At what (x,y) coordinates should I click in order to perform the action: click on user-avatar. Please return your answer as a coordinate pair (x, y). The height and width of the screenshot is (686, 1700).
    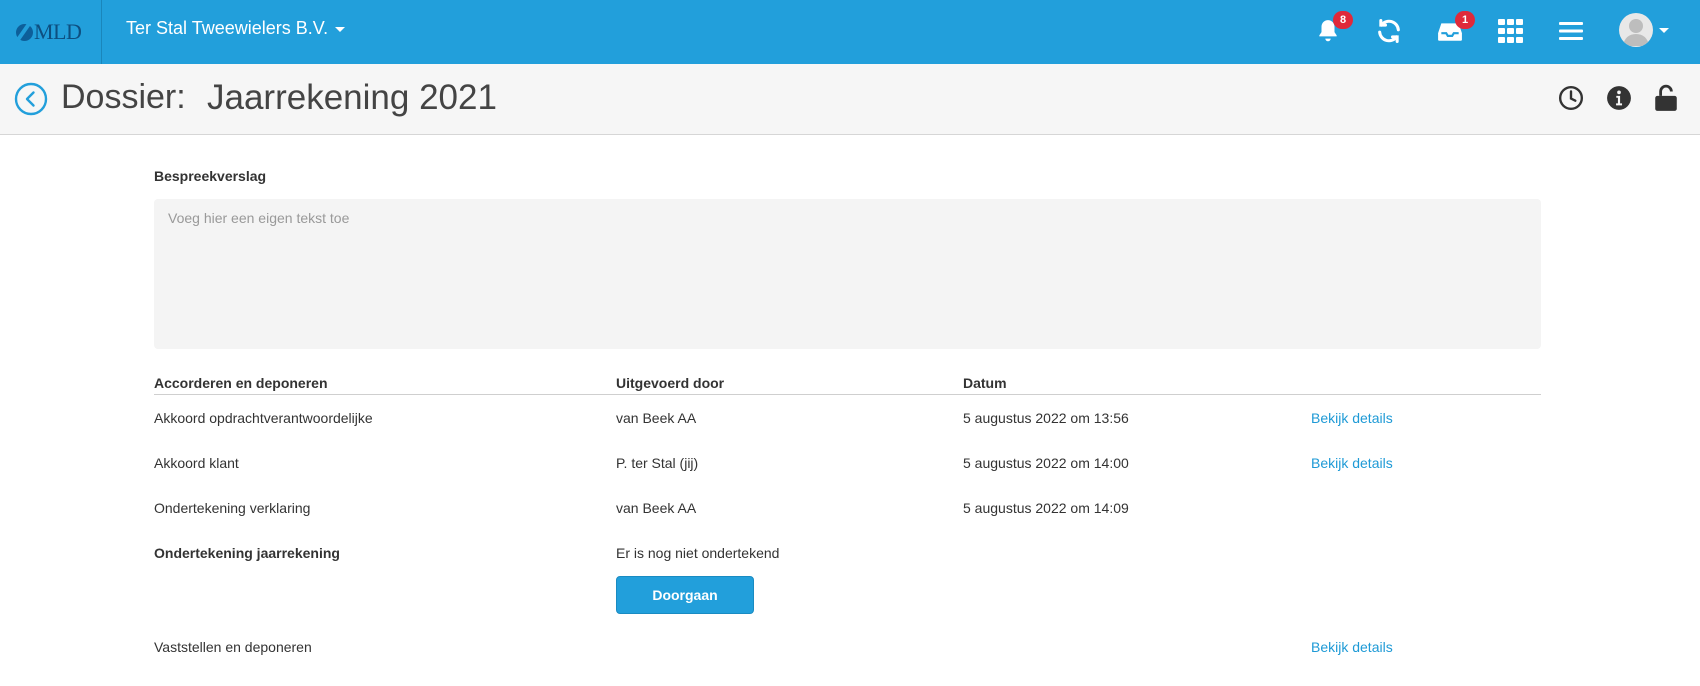
    Looking at the image, I should click on (1636, 30).